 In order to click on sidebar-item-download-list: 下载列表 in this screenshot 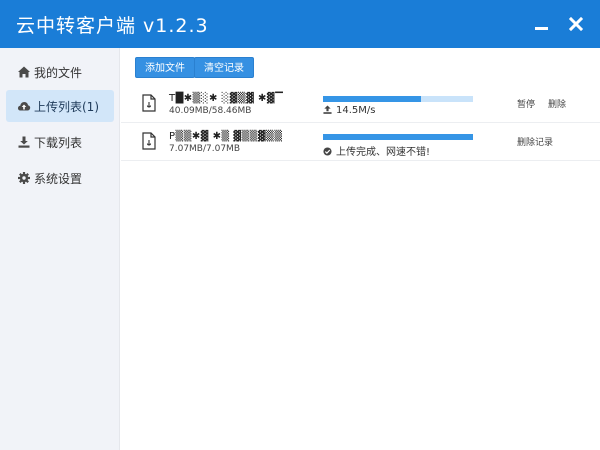, I will do `click(60, 142)`.